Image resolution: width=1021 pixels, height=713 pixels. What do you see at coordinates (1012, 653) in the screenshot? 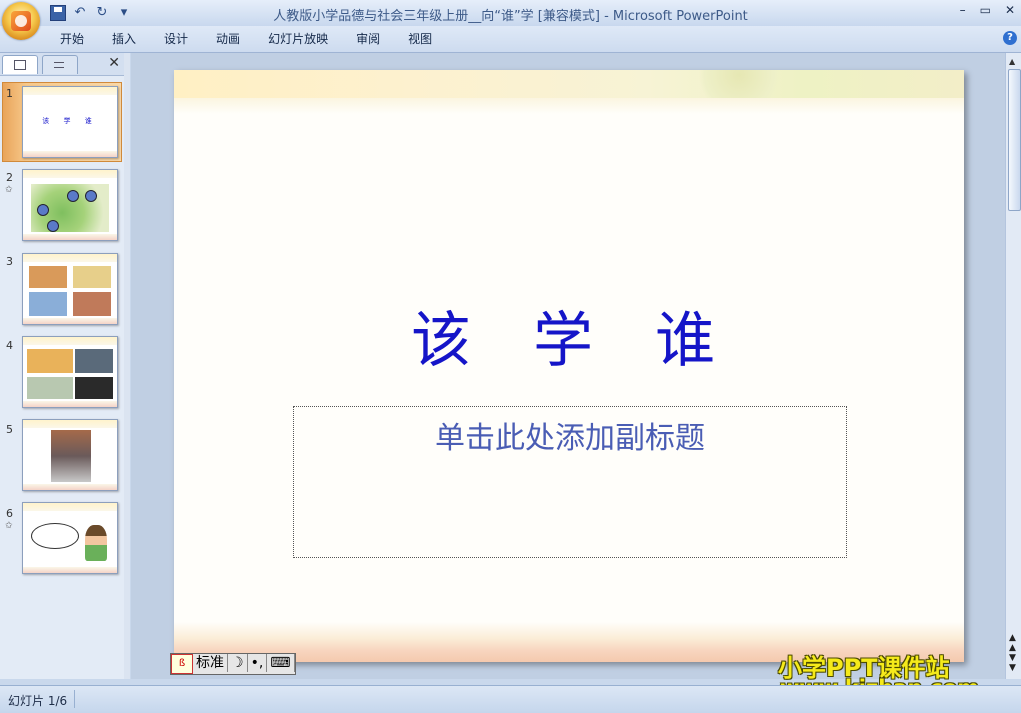
I see `prev-next-slide-buttons: ▲ ▲ ▼ ▼` at bounding box center [1012, 653].